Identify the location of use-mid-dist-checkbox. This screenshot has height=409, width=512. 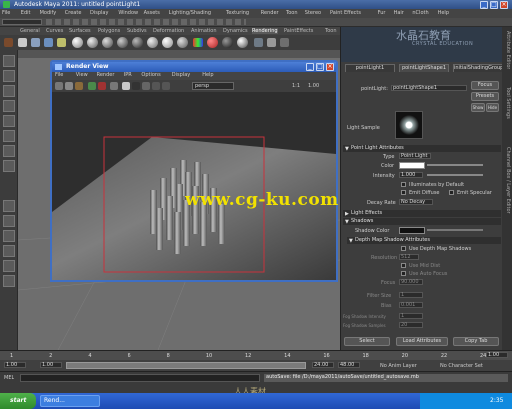
(403, 265).